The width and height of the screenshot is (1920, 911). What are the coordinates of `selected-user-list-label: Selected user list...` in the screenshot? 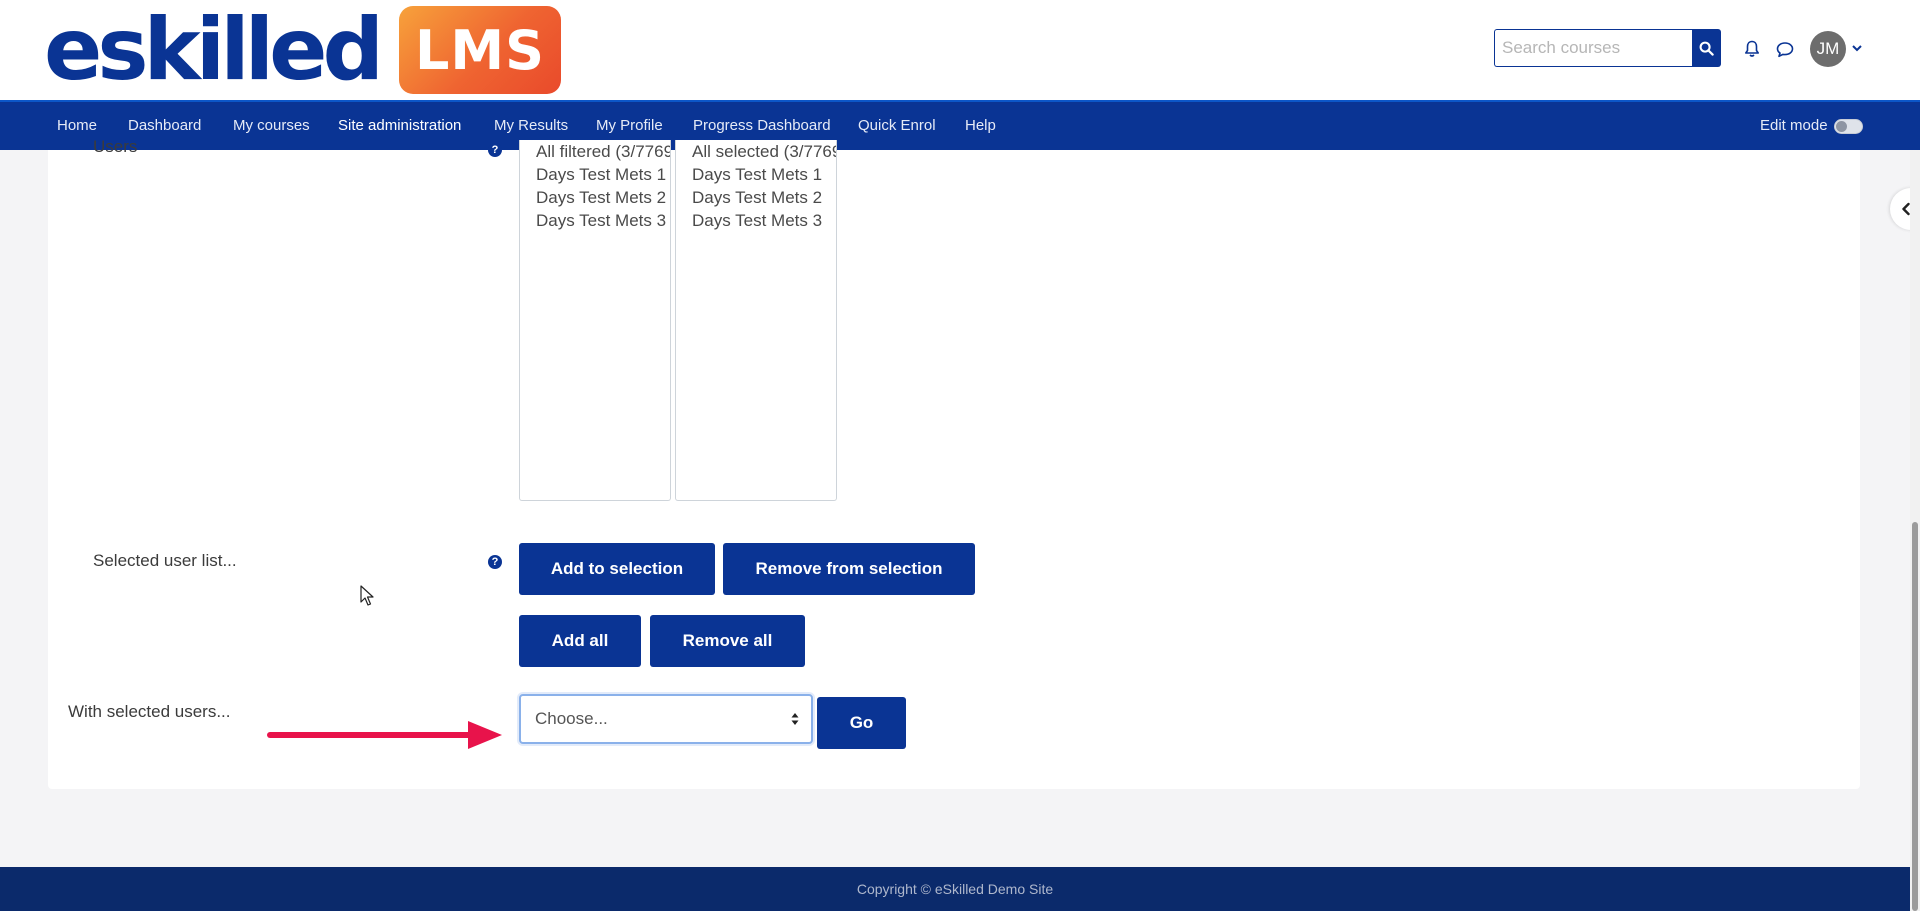 It's located at (165, 560).